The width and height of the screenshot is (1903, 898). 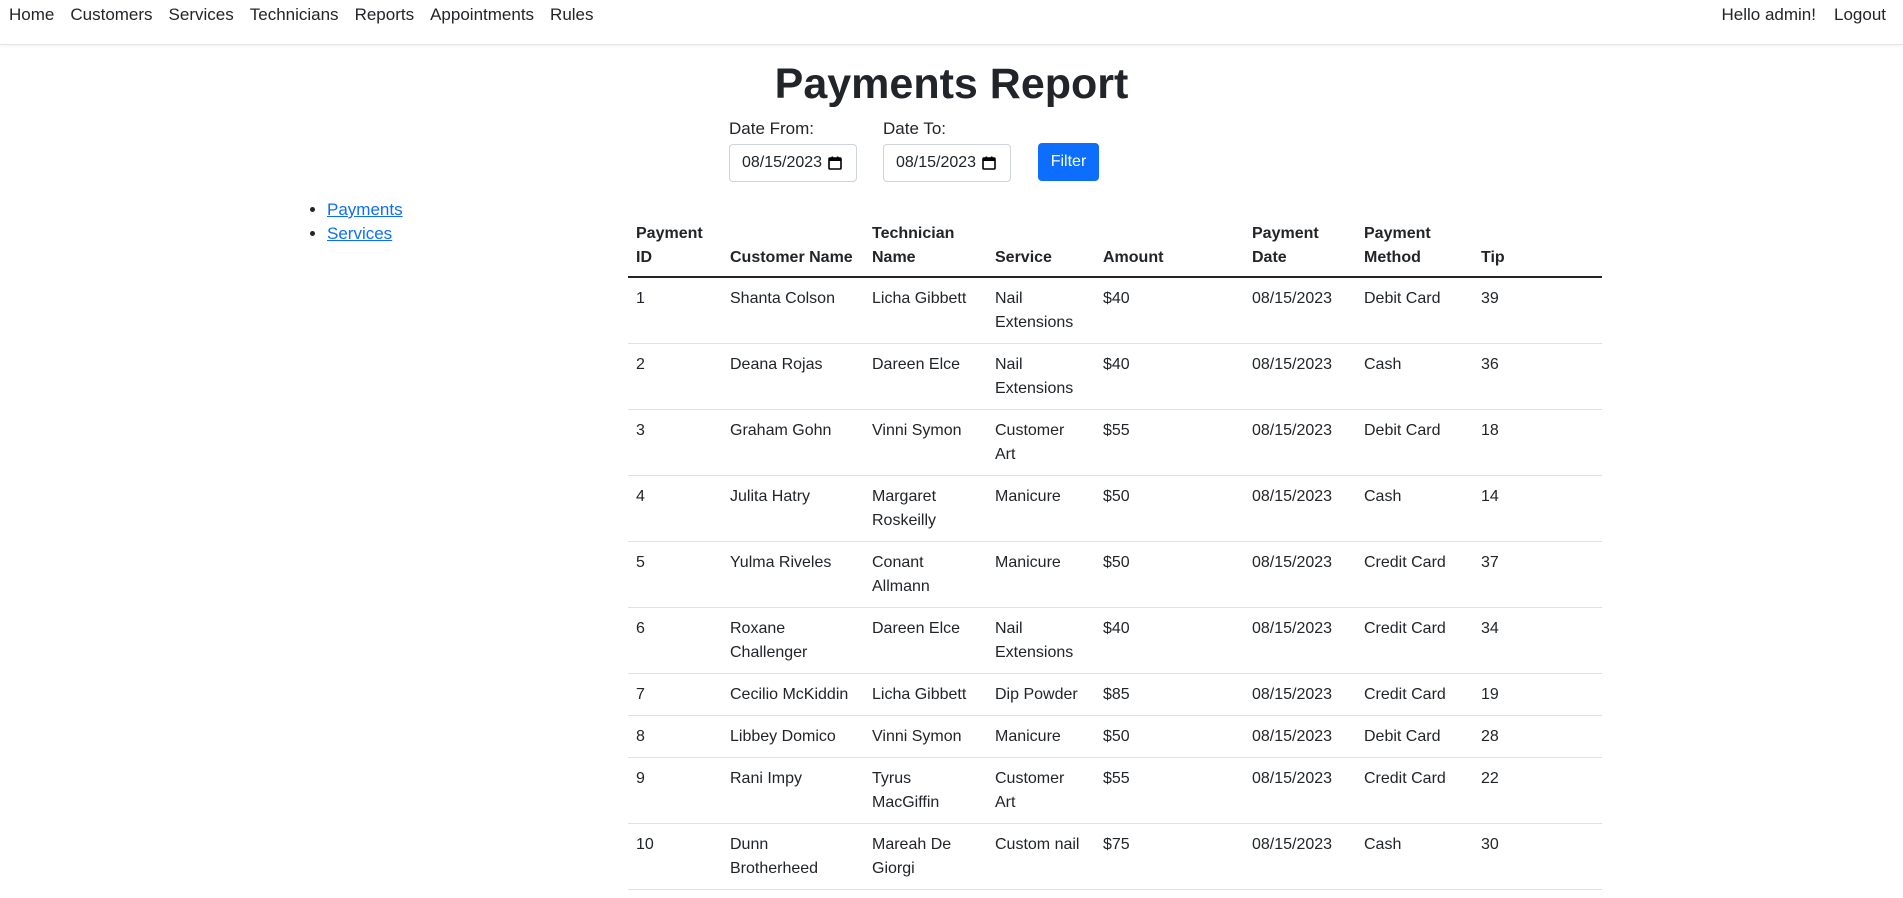 I want to click on nav-reports: Reports, so click(x=385, y=15).